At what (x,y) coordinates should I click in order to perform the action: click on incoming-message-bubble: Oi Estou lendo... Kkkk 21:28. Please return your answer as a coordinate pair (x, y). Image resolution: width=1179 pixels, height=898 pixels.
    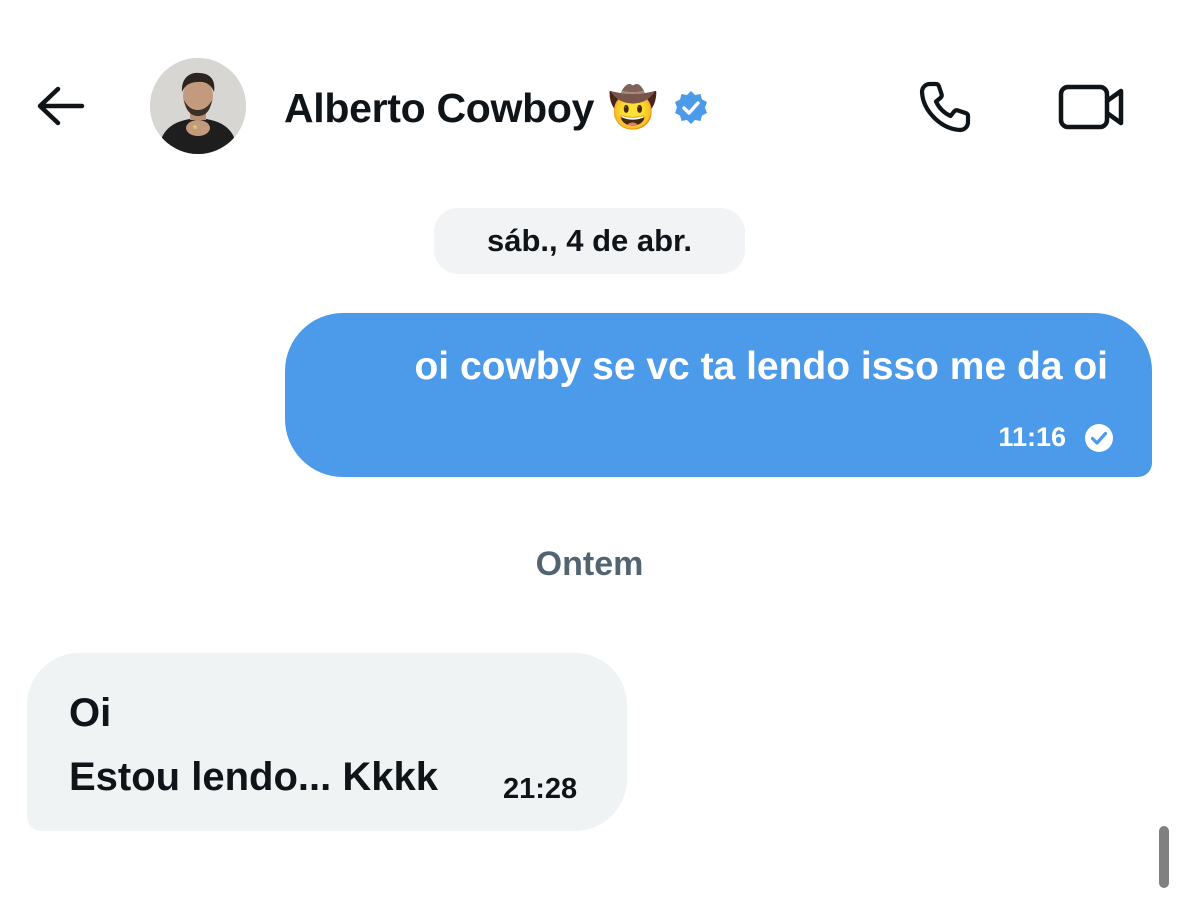
    Looking at the image, I should click on (327, 742).